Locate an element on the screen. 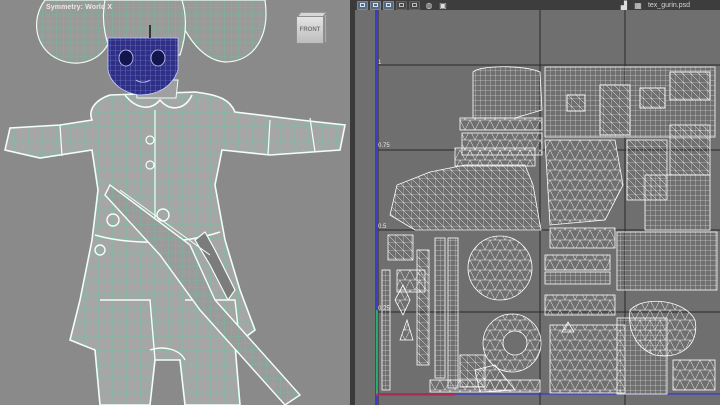 The width and height of the screenshot is (720, 405). texture-icon: ▟ is located at coordinates (624, 5).